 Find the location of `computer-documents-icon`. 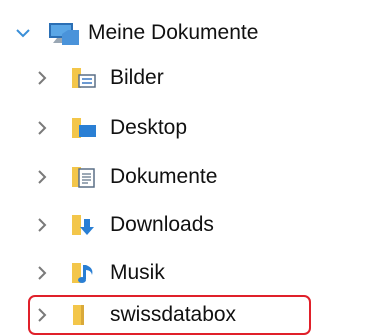

computer-documents-icon is located at coordinates (64, 34).